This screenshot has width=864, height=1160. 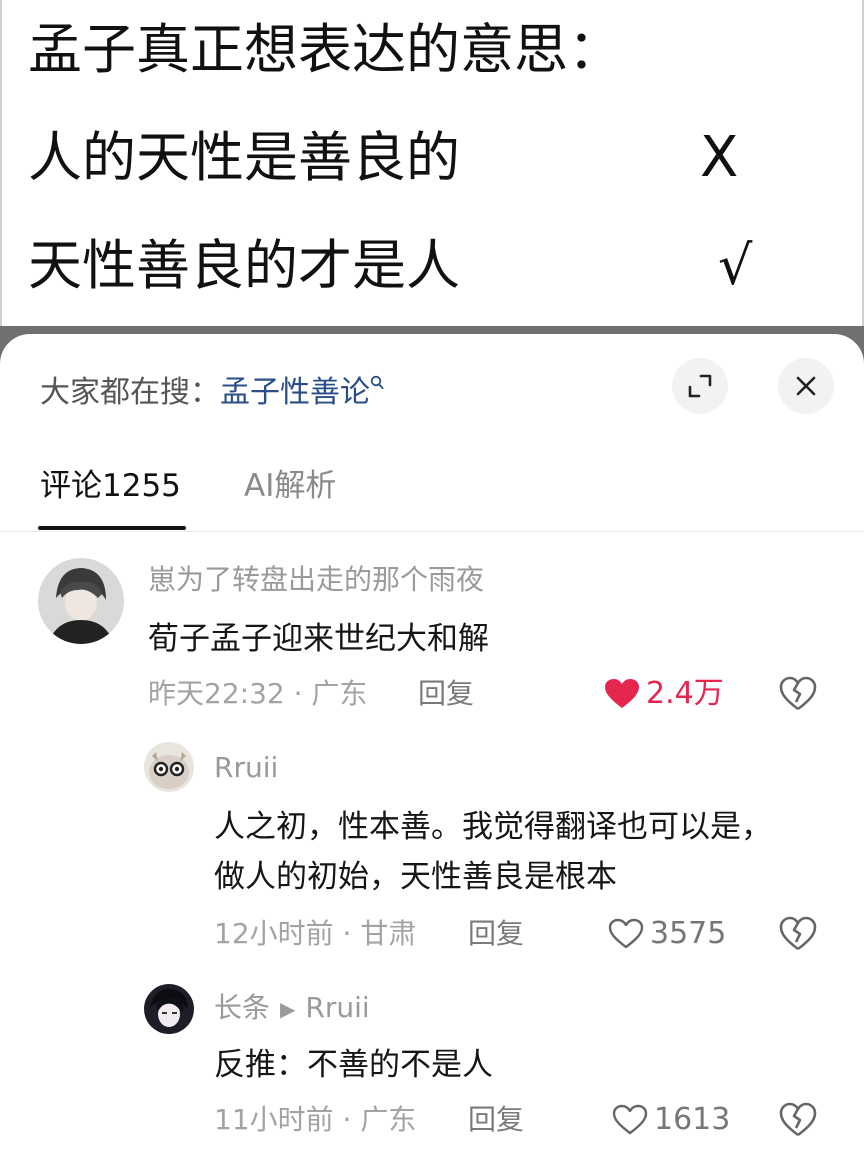 I want to click on caption-line-2: 人的天性是善良的, so click(x=244, y=157).